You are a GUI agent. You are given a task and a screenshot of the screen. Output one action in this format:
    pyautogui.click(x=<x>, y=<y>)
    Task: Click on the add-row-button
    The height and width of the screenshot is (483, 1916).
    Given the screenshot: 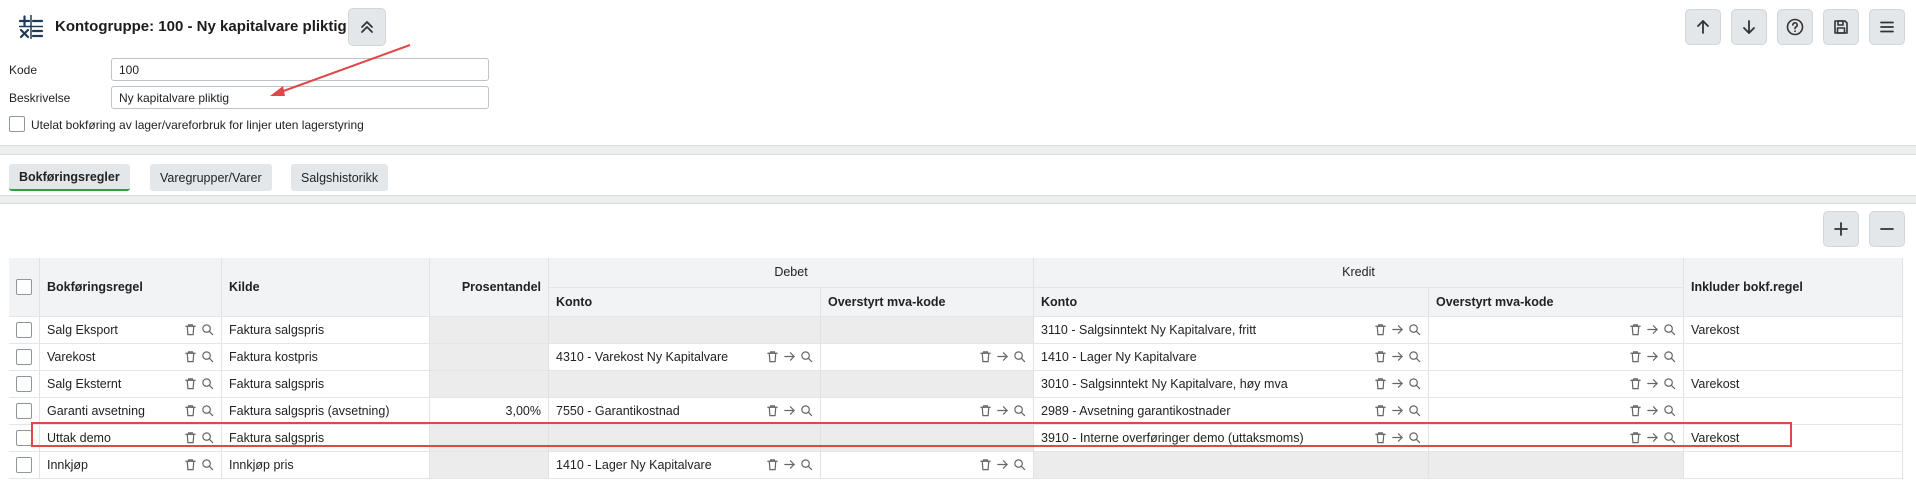 What is the action you would take?
    pyautogui.click(x=1841, y=229)
    